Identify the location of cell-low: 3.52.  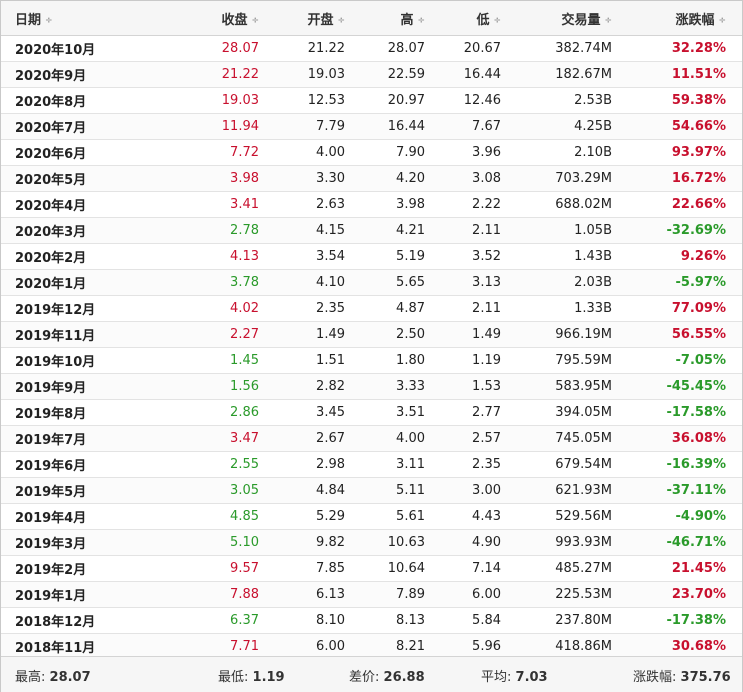
(474, 256).